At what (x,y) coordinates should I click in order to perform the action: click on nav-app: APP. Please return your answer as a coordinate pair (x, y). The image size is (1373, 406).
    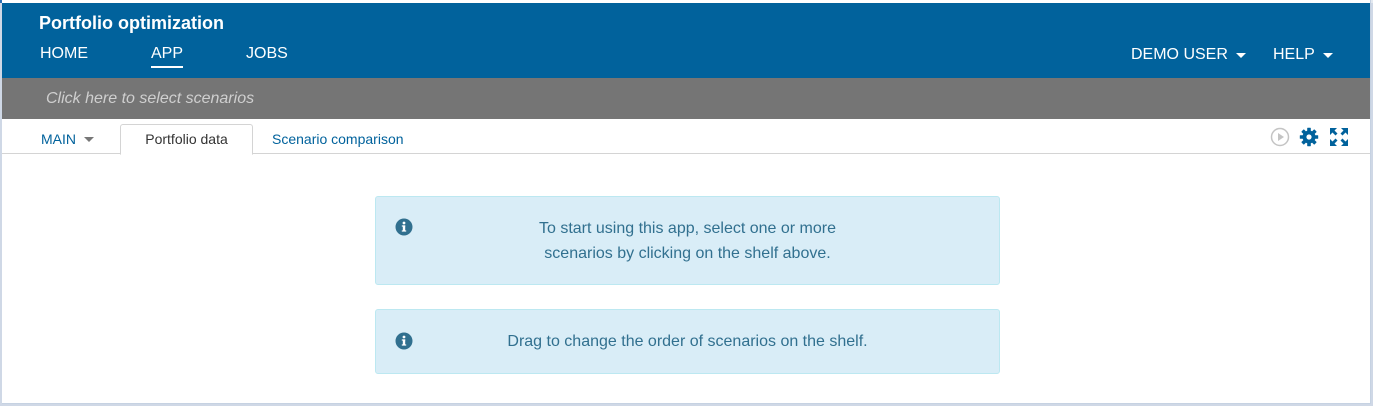
    Looking at the image, I should click on (167, 56).